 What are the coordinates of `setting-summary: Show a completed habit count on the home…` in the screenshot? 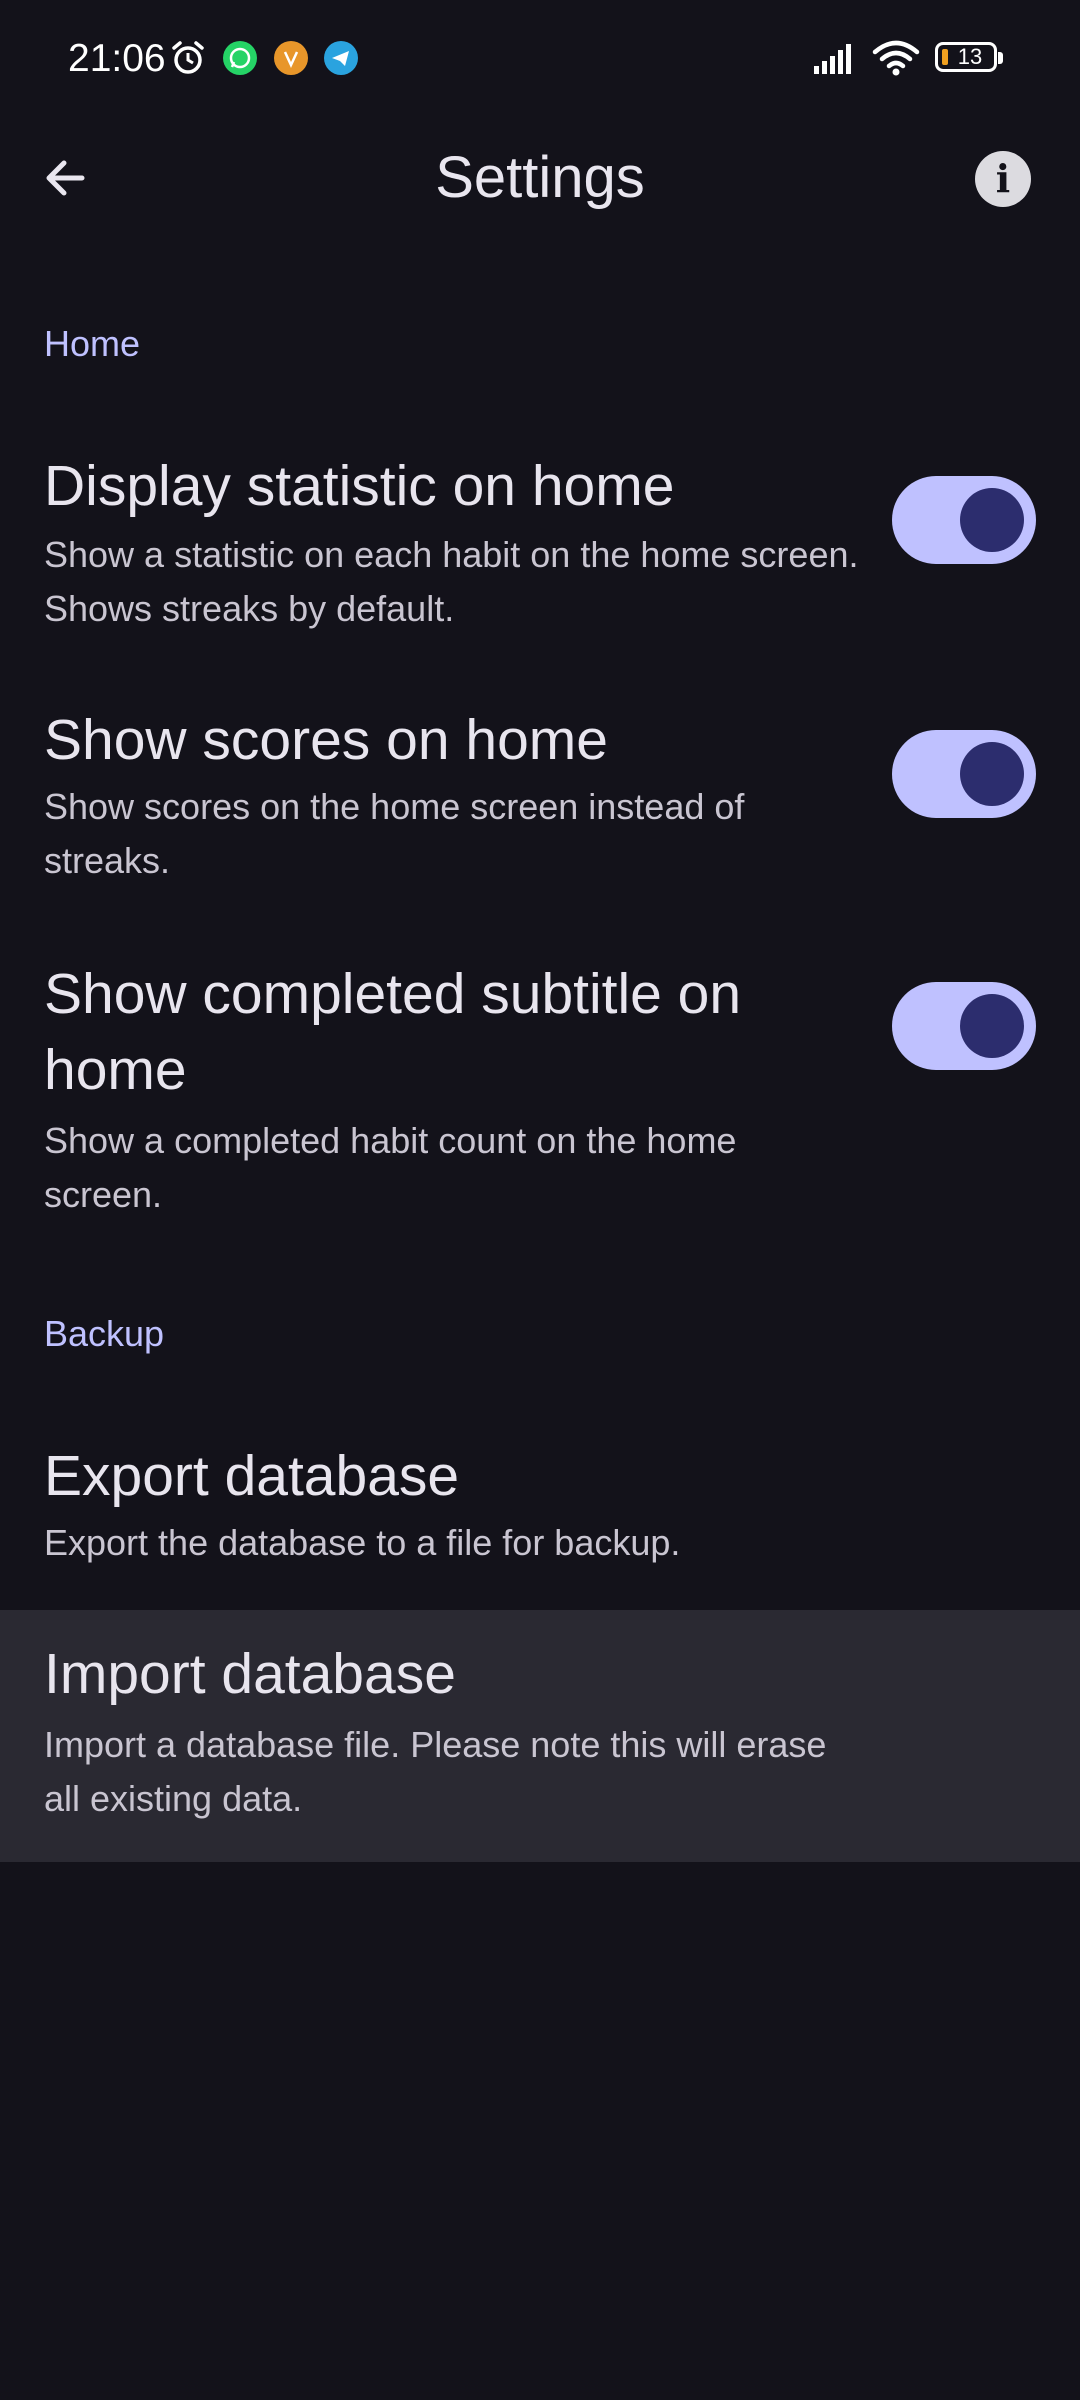 It's located at (390, 1167).